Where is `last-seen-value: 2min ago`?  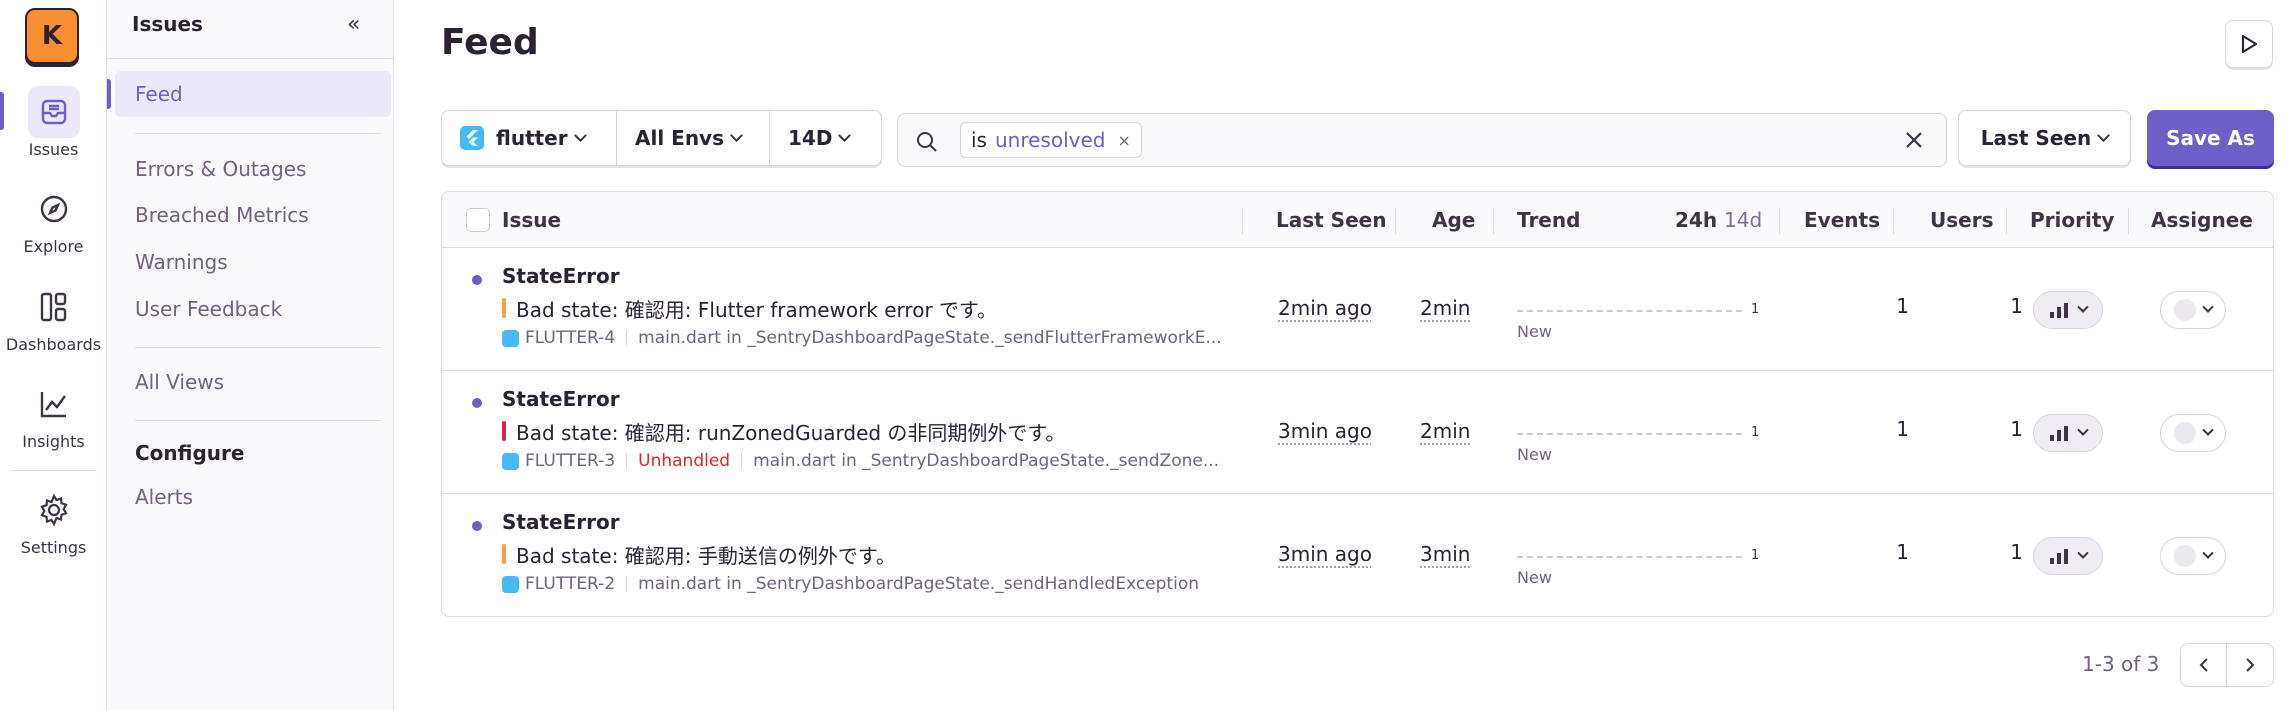
last-seen-value: 2min ago is located at coordinates (1325, 308).